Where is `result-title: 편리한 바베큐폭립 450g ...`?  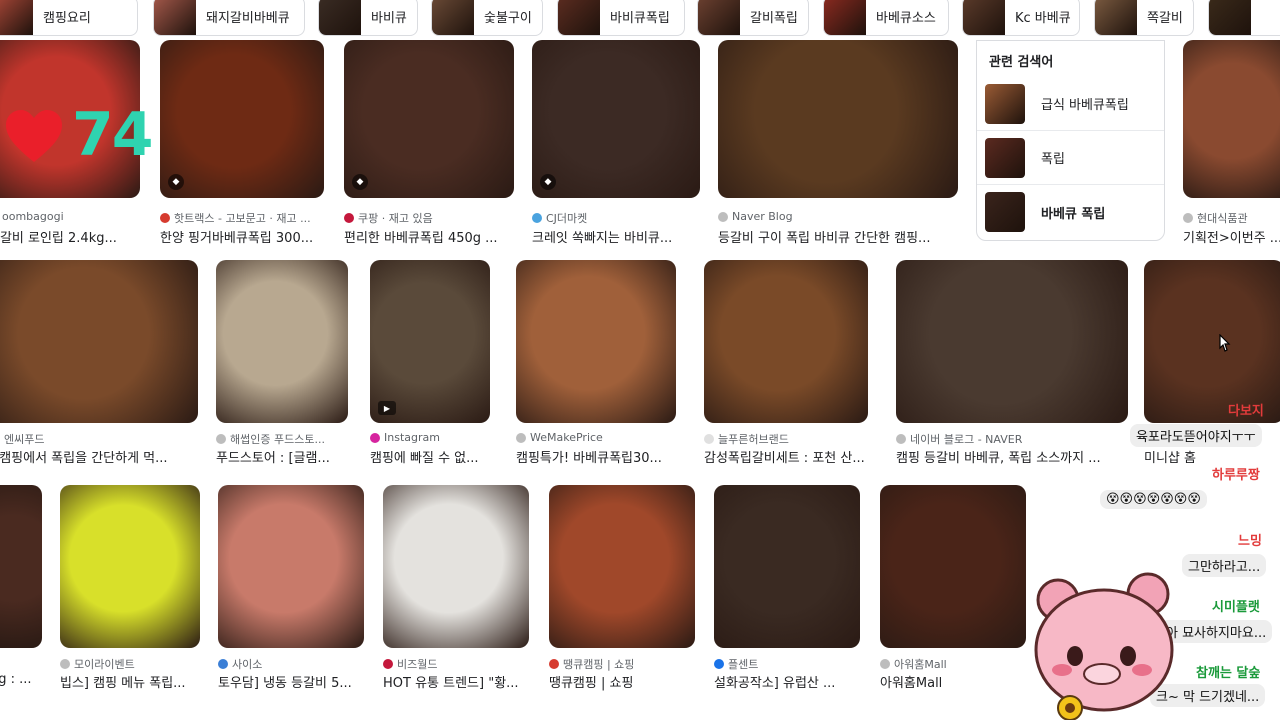 result-title: 편리한 바베큐폭립 450g ... is located at coordinates (431, 236).